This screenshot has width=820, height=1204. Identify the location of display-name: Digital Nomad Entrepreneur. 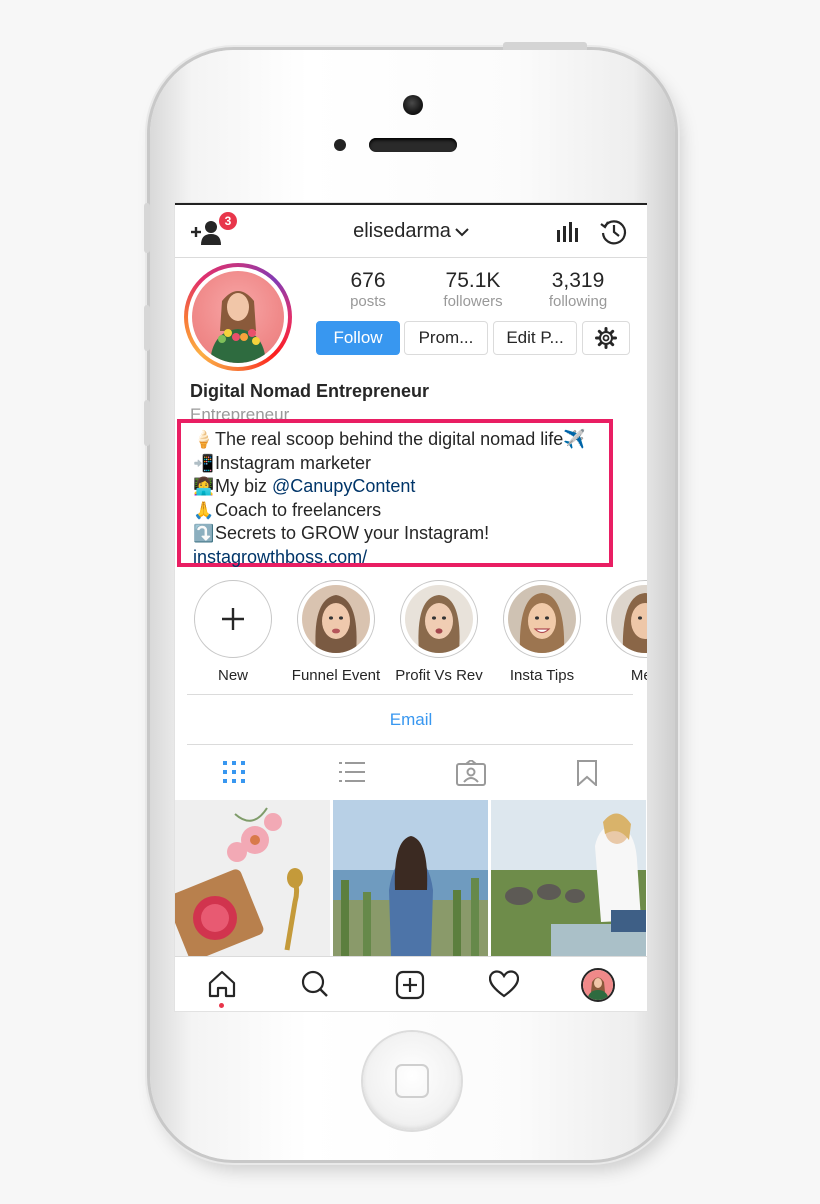
(310, 391).